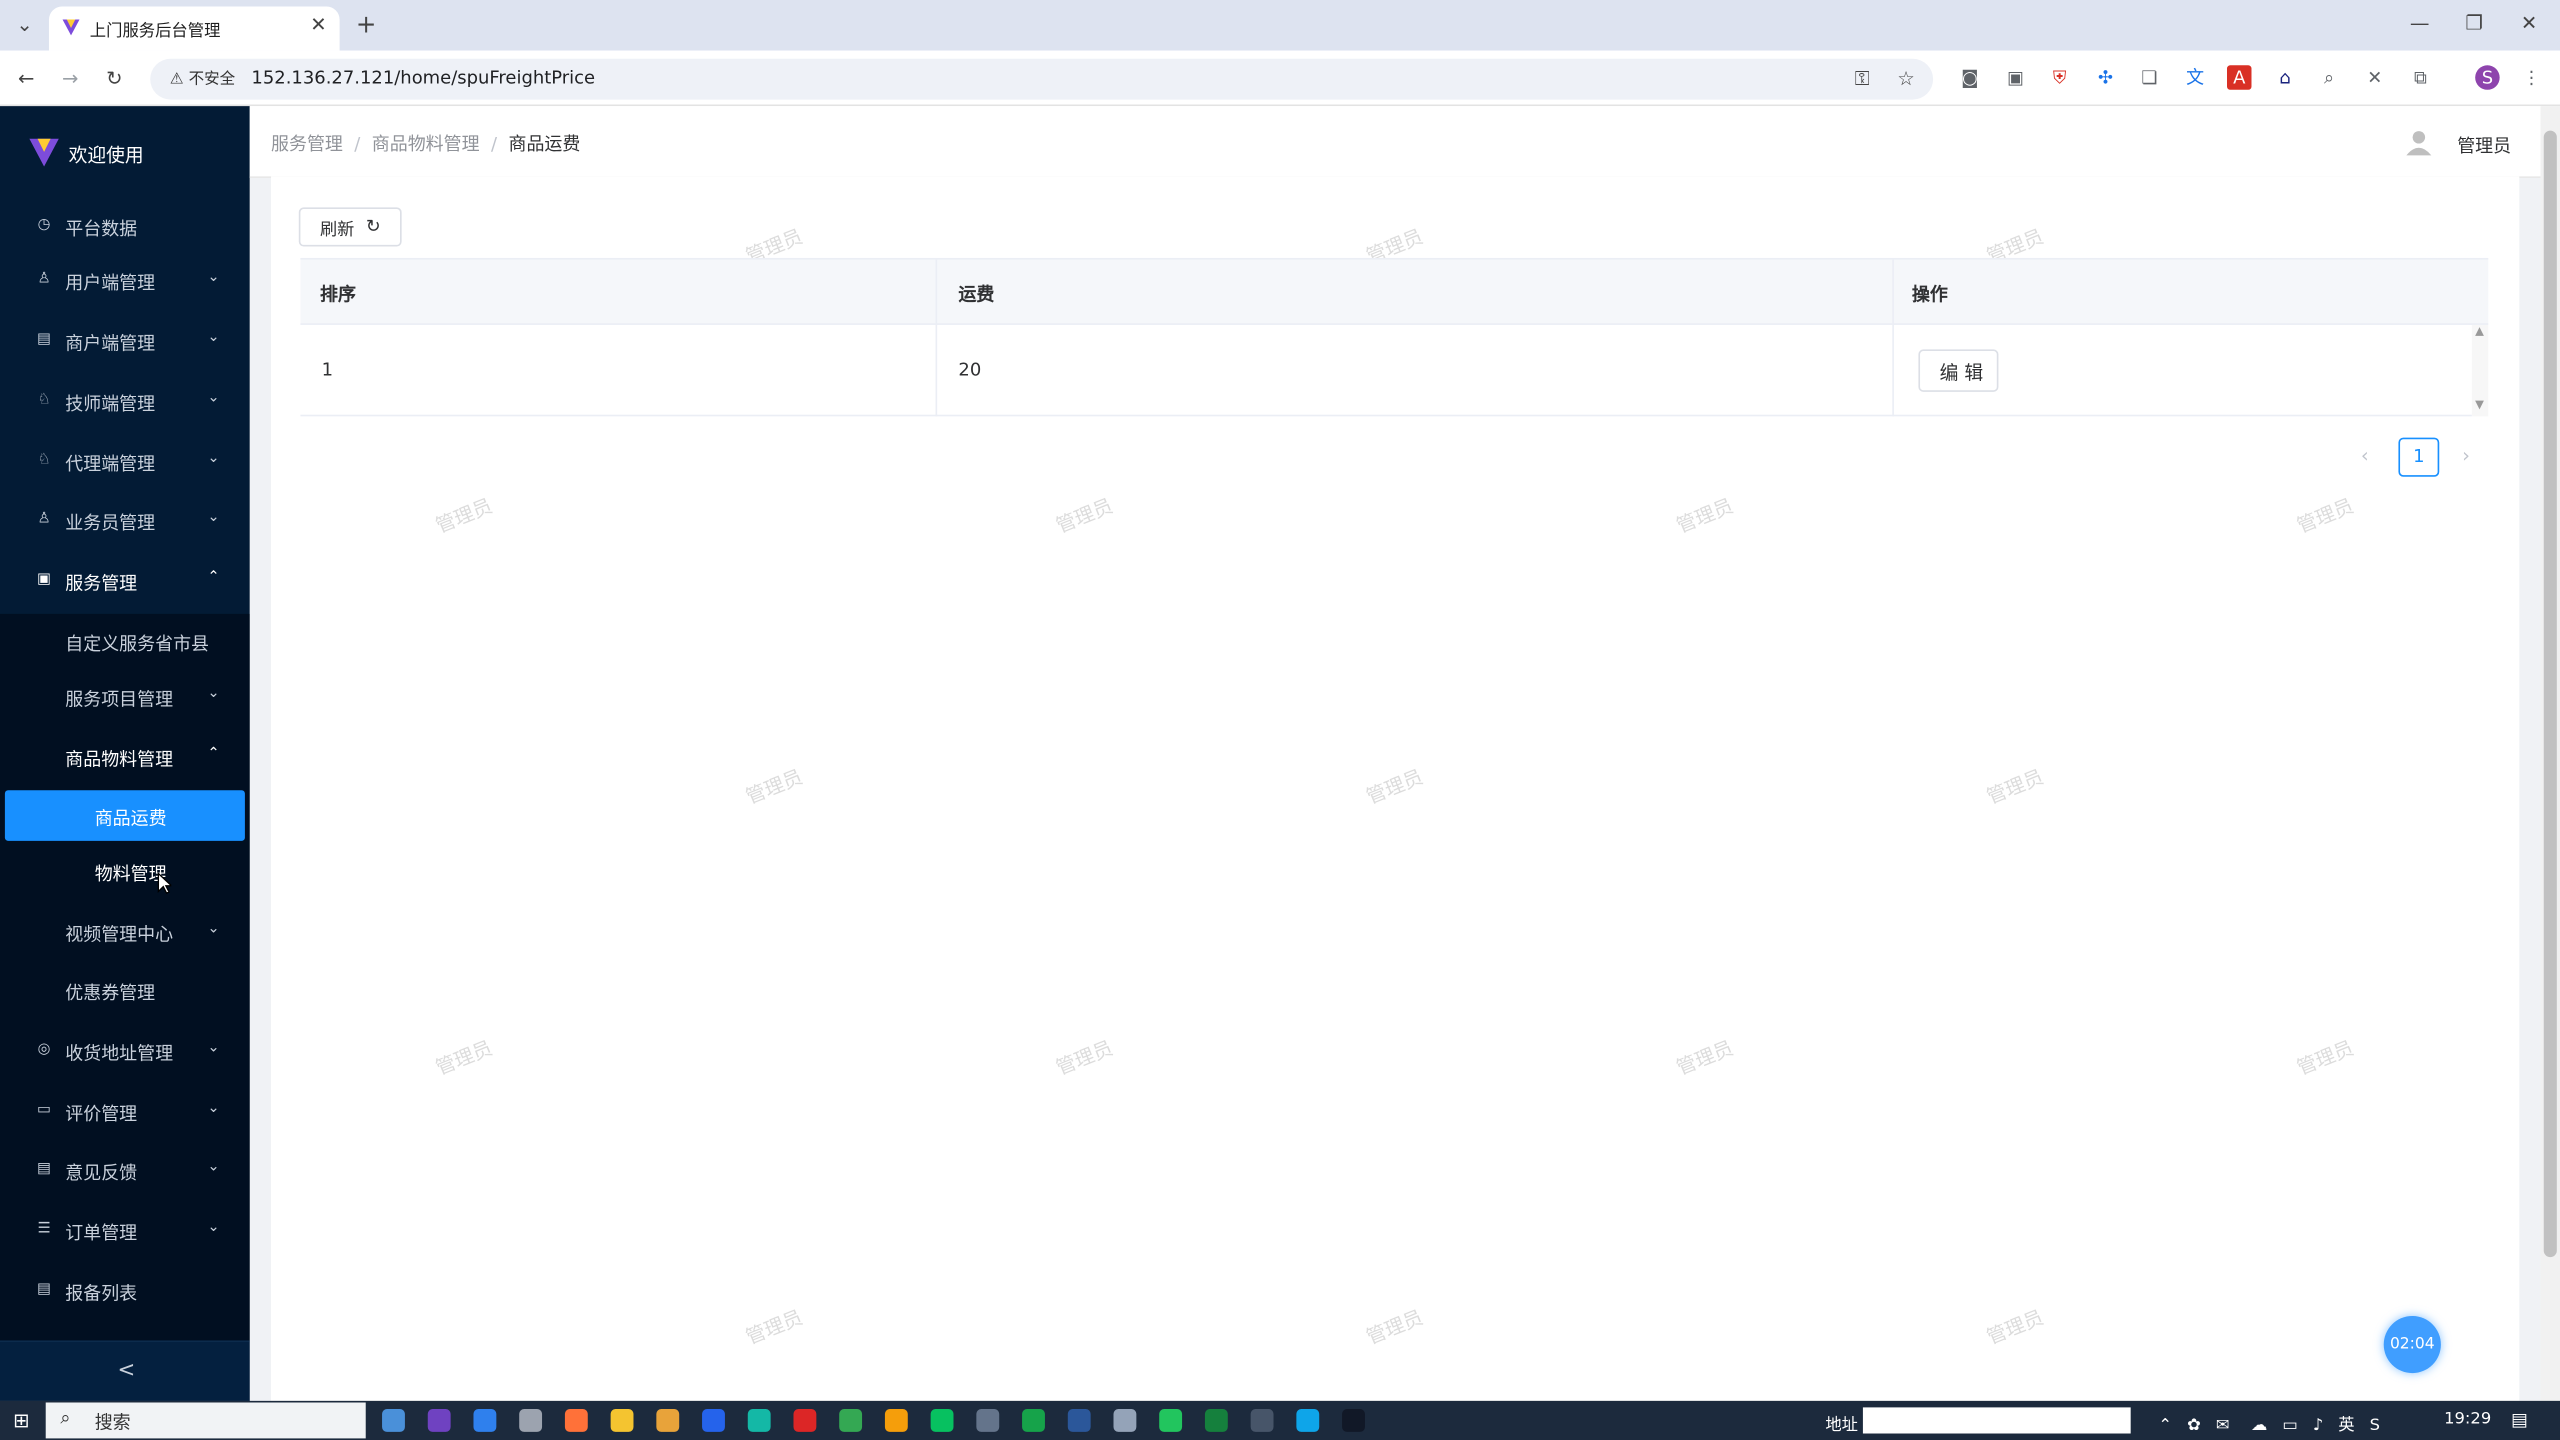 Image resolution: width=2560 pixels, height=1440 pixels. Describe the element at coordinates (2269, 1423) in the screenshot. I see `system-tray: ⌃ ✿ ✉ ☁ ▭ ♪ 英 S` at that location.